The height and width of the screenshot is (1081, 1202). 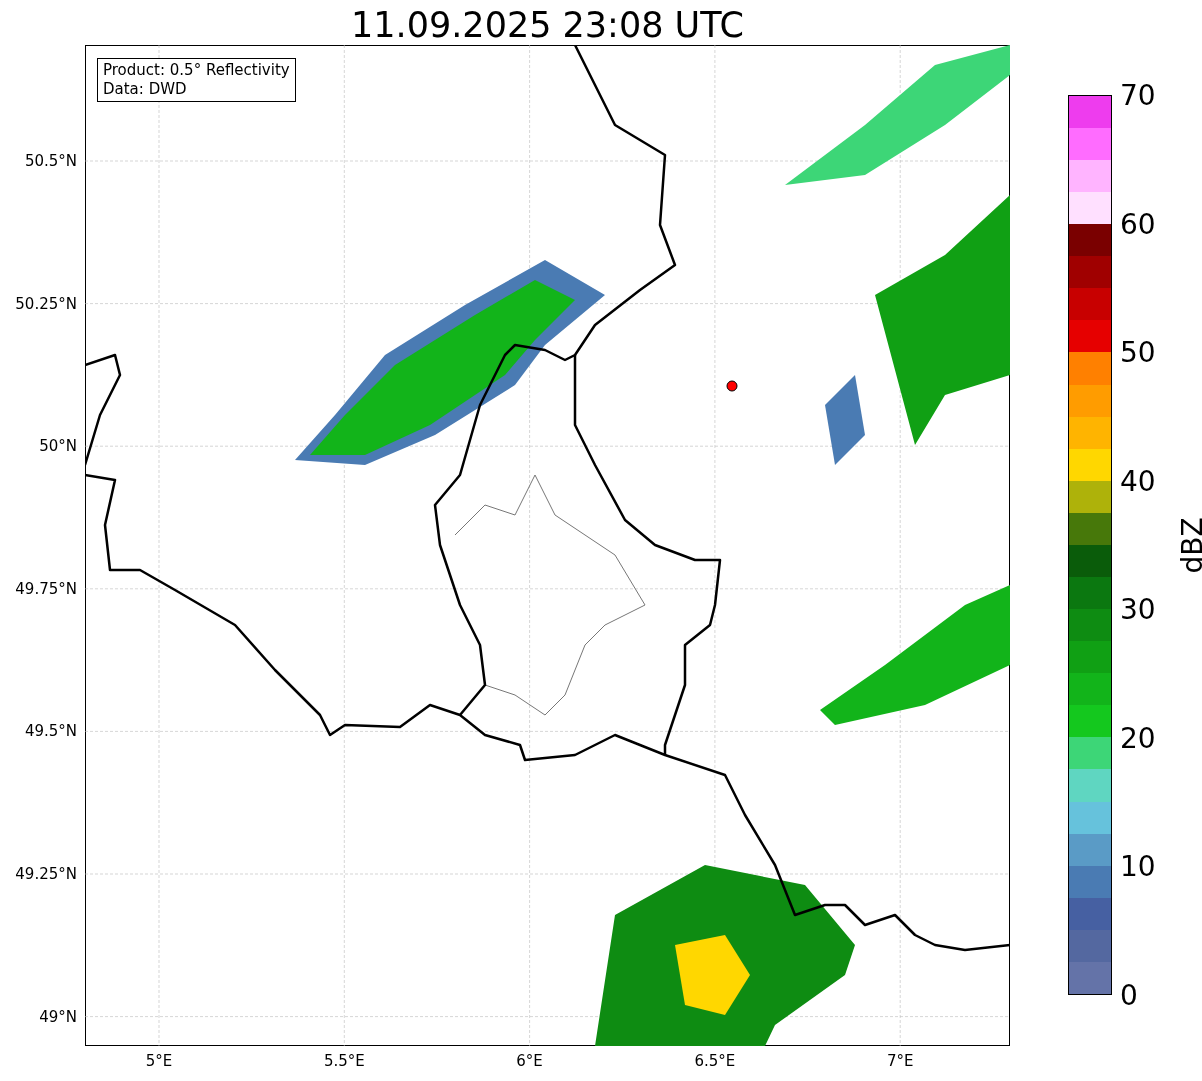 I want to click on colorbar-tick-label: 70, so click(x=1138, y=95).